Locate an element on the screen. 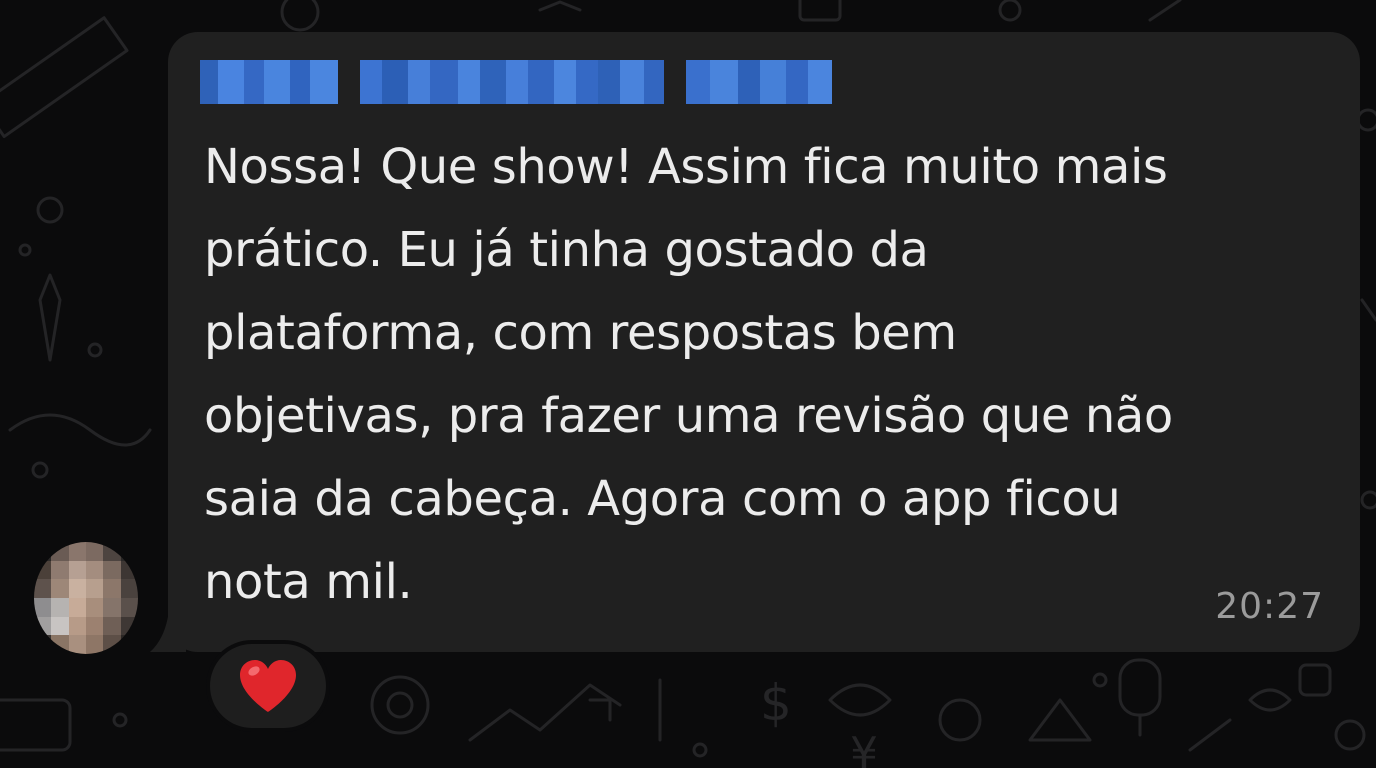 The width and height of the screenshot is (1376, 768). sender-avatar is located at coordinates (86, 598).